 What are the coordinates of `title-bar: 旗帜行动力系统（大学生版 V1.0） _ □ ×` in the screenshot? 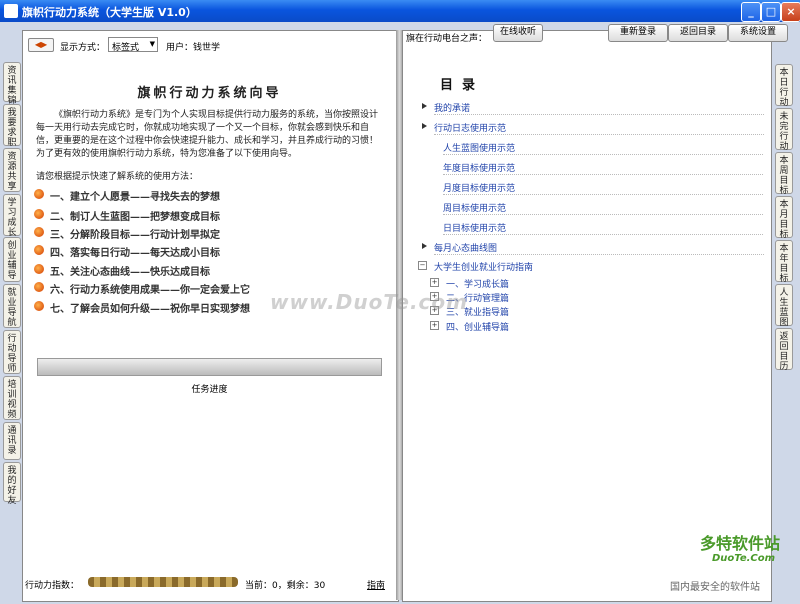 It's located at (400, 11).